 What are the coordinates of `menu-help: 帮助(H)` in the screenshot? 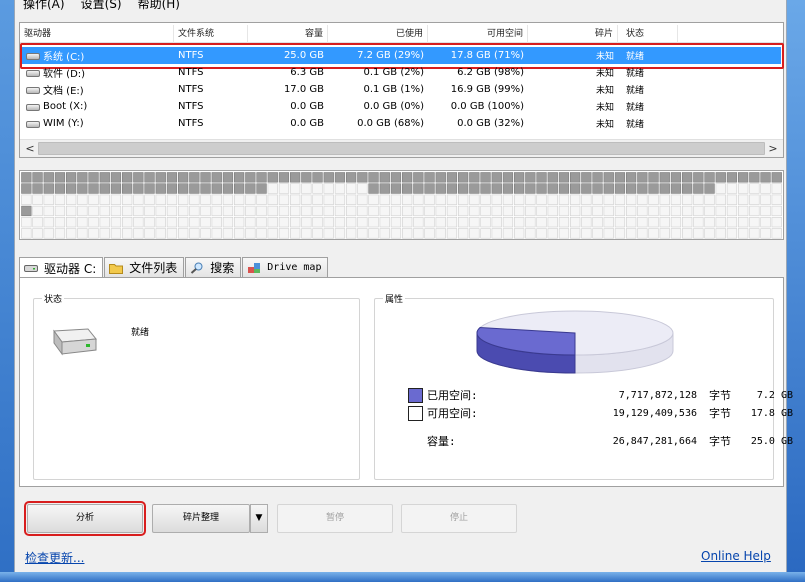 It's located at (159, 7).